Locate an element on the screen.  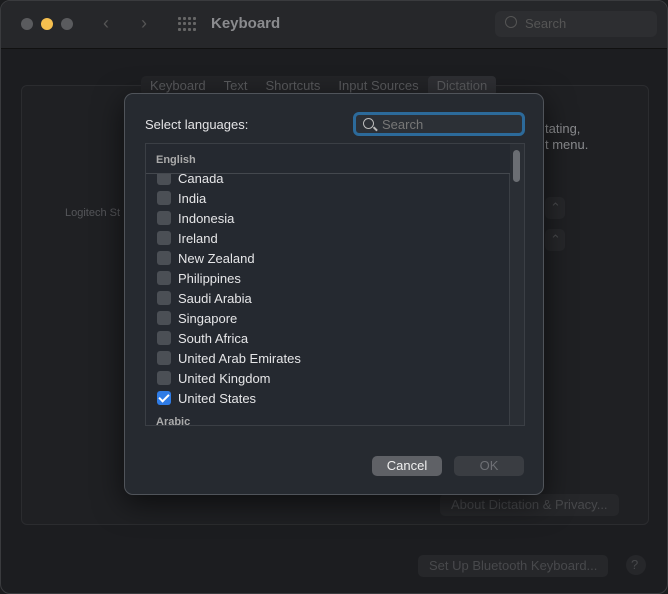
help-button: ? is located at coordinates (636, 565).